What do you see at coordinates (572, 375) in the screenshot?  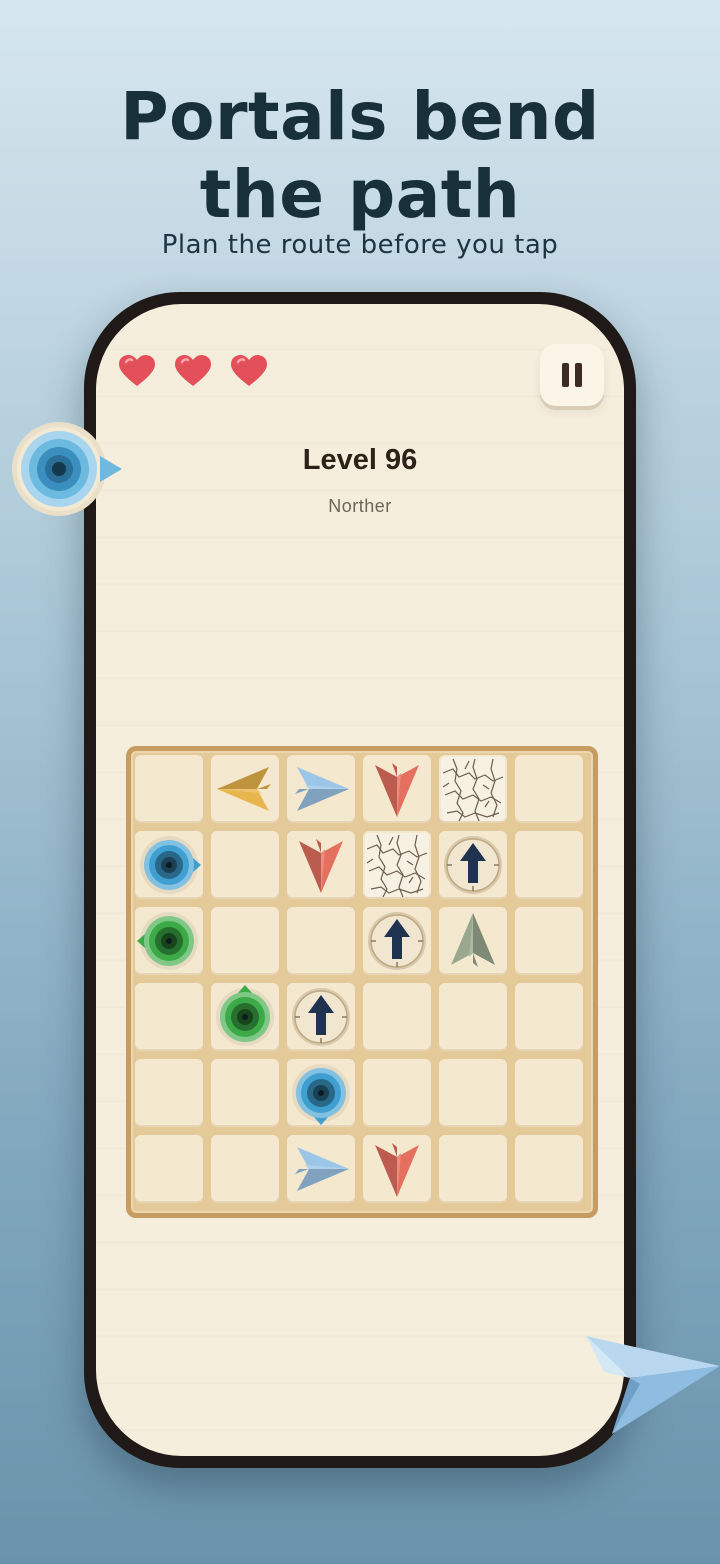 I see `pause-button` at bounding box center [572, 375].